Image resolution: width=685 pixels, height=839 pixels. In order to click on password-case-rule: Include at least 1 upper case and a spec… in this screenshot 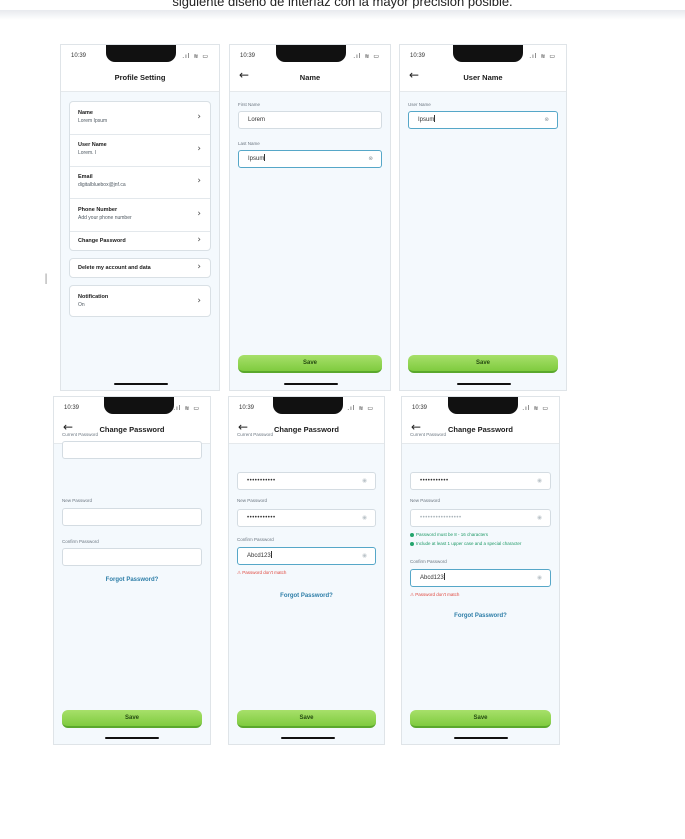, I will do `click(465, 543)`.